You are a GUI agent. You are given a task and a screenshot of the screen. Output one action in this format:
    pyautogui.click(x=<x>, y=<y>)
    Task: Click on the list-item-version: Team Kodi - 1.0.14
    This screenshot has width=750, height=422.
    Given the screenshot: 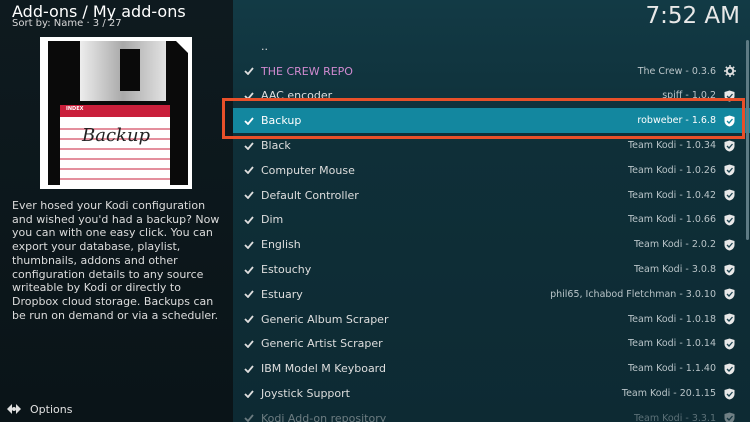 What is the action you would take?
    pyautogui.click(x=671, y=344)
    